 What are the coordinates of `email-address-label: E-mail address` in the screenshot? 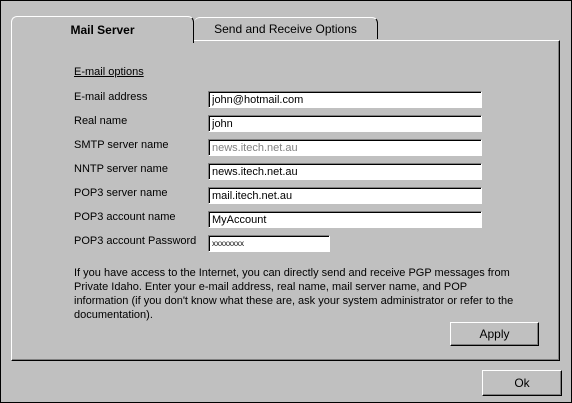 It's located at (111, 97).